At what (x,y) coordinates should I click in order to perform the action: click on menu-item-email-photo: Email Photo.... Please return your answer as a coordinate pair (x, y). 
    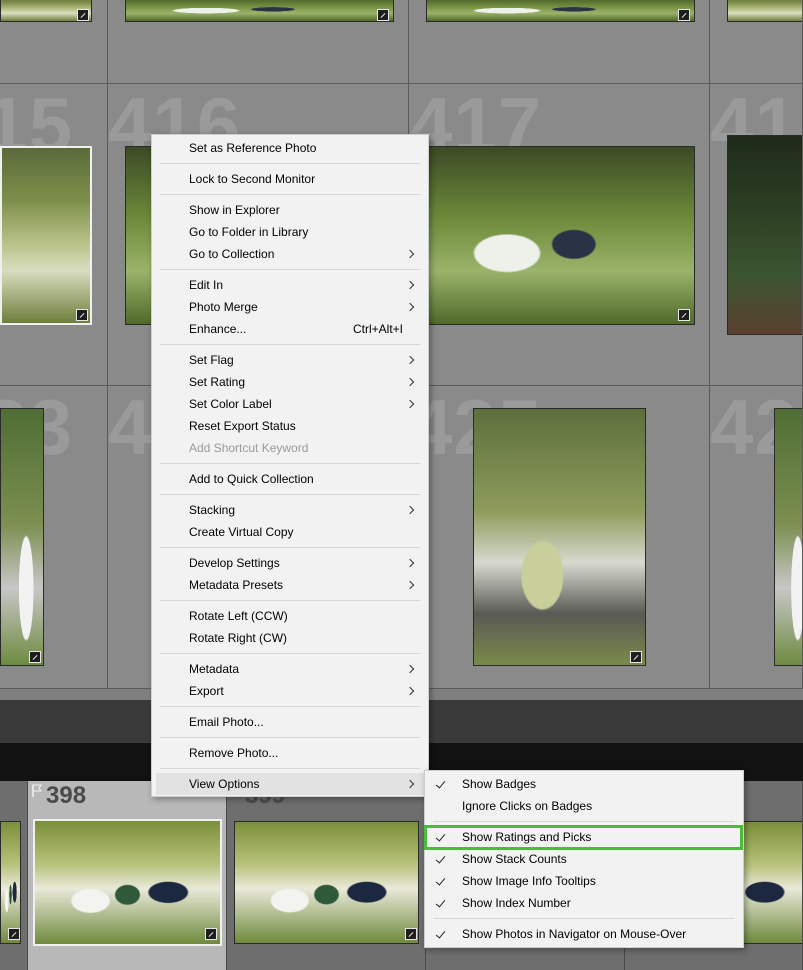
    Looking at the image, I should click on (290, 722).